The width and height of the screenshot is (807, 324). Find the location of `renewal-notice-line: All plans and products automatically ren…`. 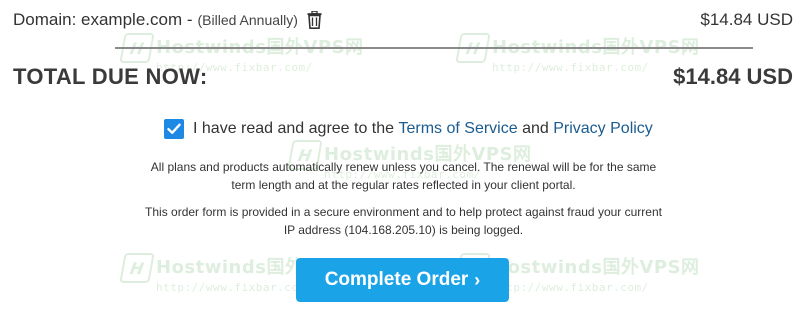

renewal-notice-line: All plans and products automatically ren… is located at coordinates (403, 167).